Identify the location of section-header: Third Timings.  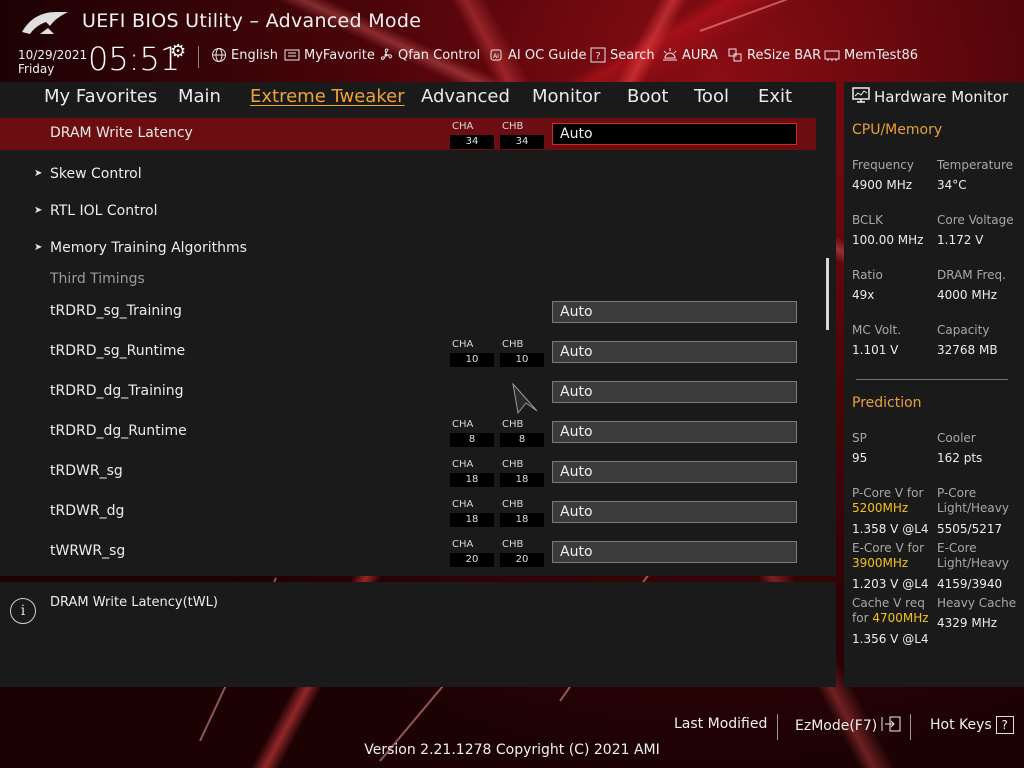
(408, 280).